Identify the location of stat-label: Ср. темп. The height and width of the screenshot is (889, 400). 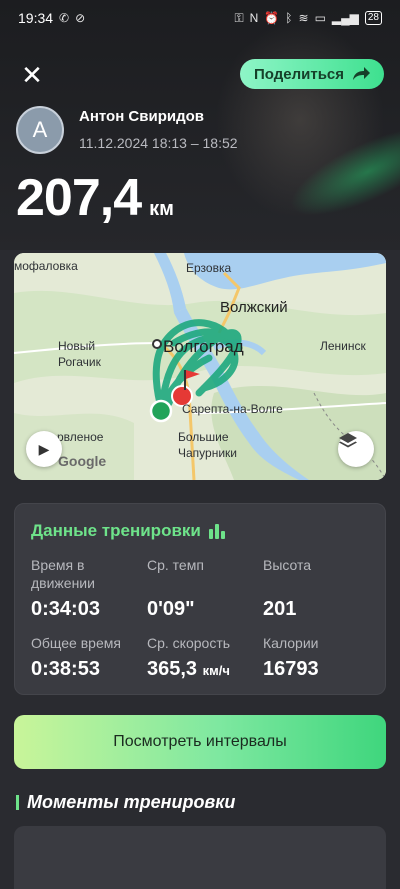
(175, 565).